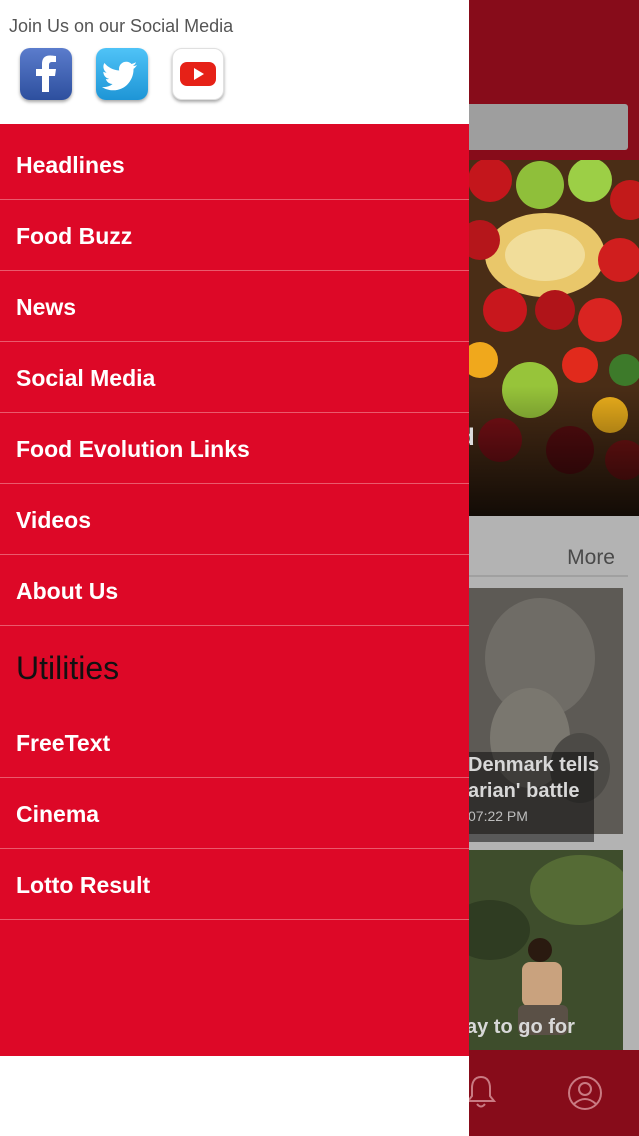  I want to click on menu-item-about-us: About Us, so click(234, 591).